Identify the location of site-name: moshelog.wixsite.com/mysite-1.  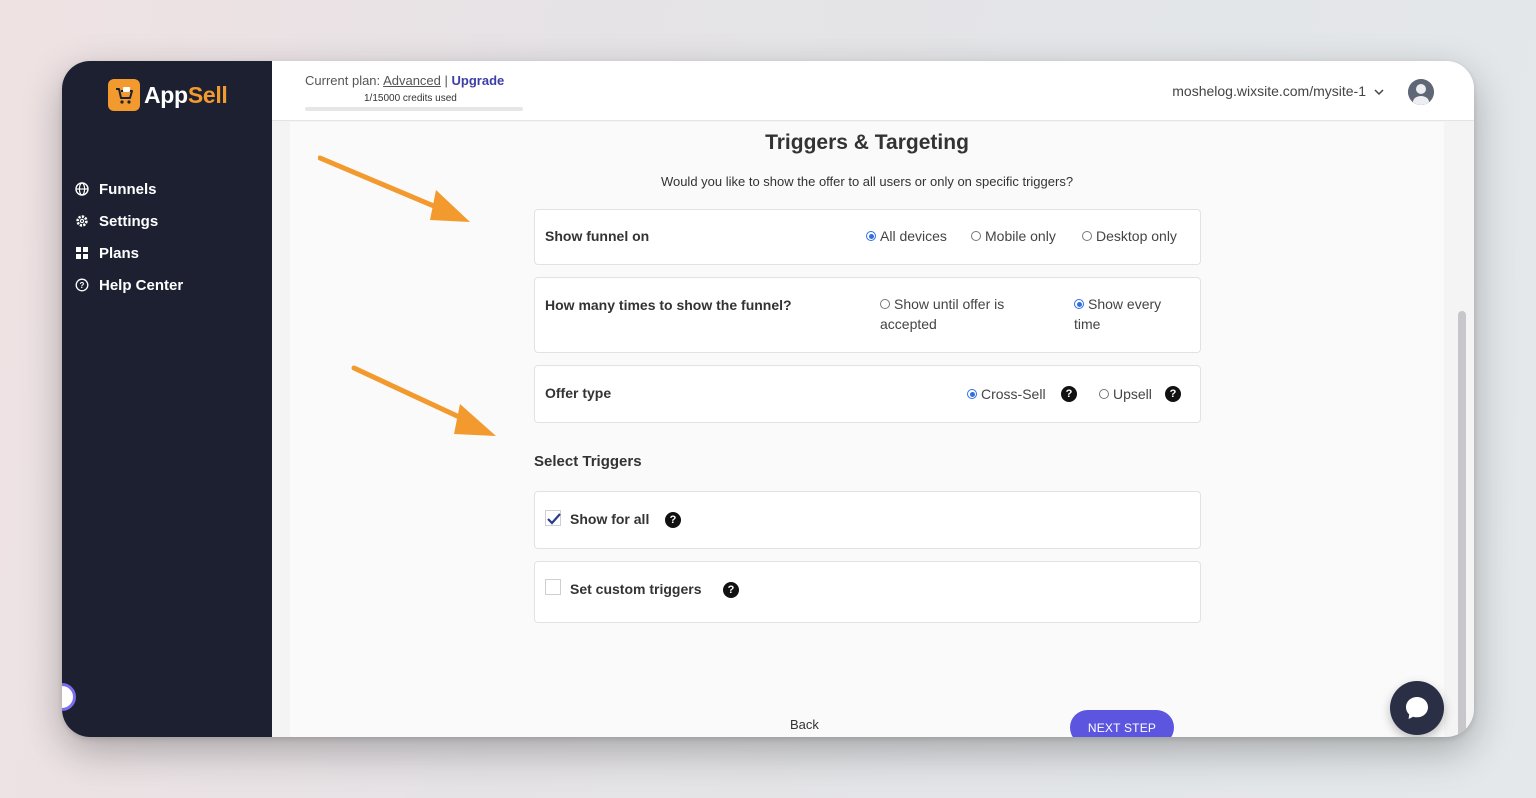
(1269, 91).